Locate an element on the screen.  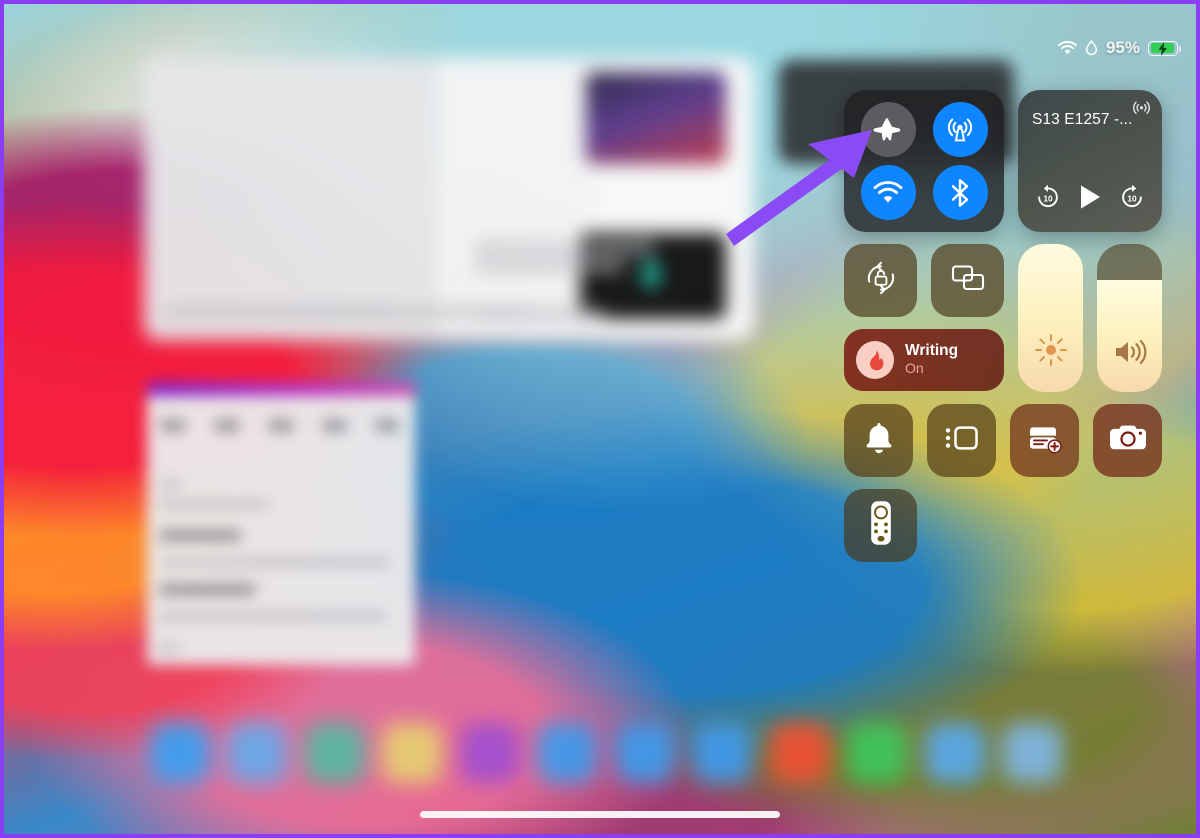
camera-tile is located at coordinates (1127, 440).